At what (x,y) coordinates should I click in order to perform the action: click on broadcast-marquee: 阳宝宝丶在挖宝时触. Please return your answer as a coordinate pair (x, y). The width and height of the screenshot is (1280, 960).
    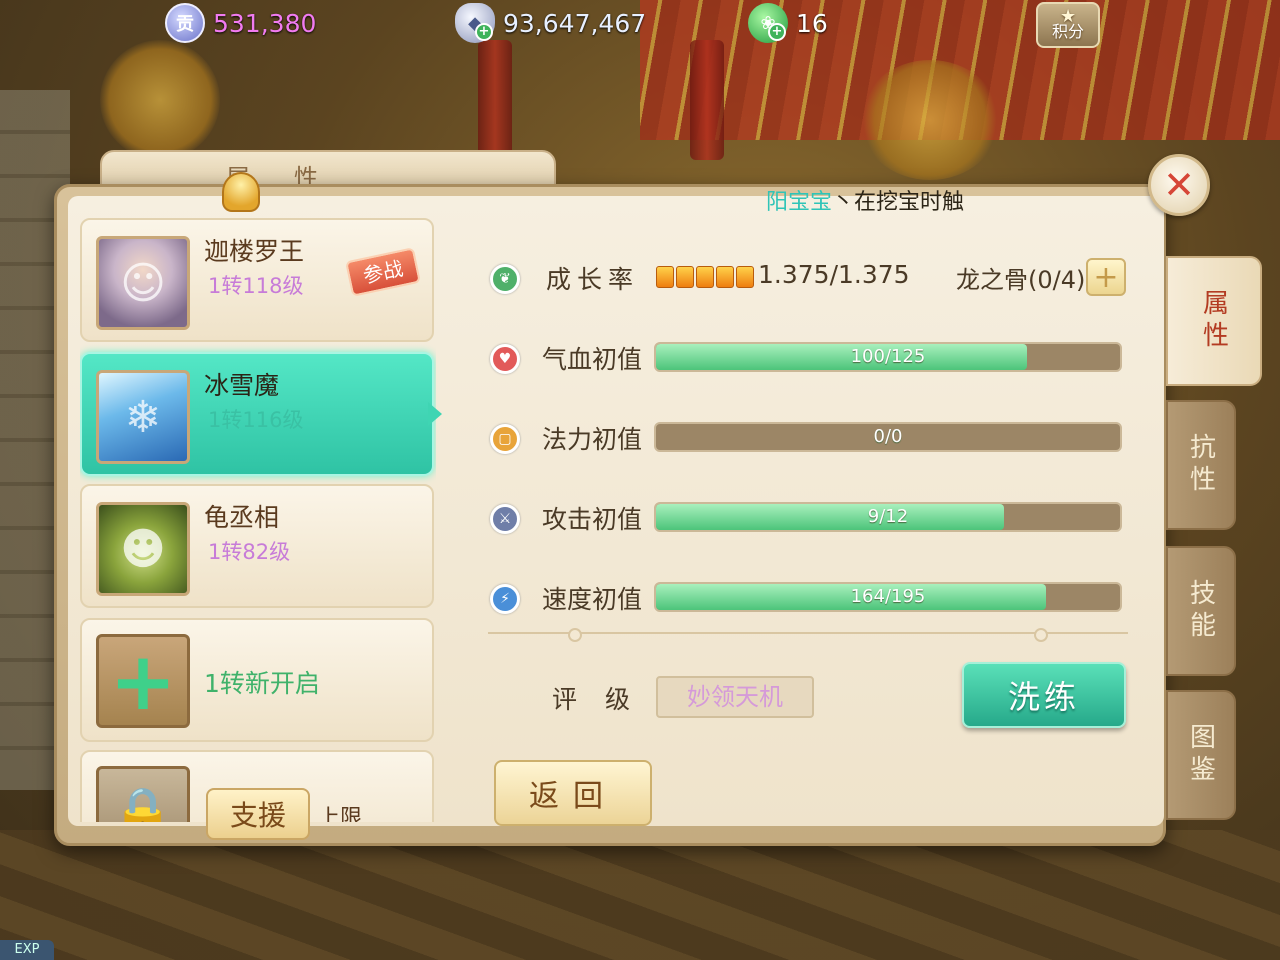
    Looking at the image, I should click on (916, 199).